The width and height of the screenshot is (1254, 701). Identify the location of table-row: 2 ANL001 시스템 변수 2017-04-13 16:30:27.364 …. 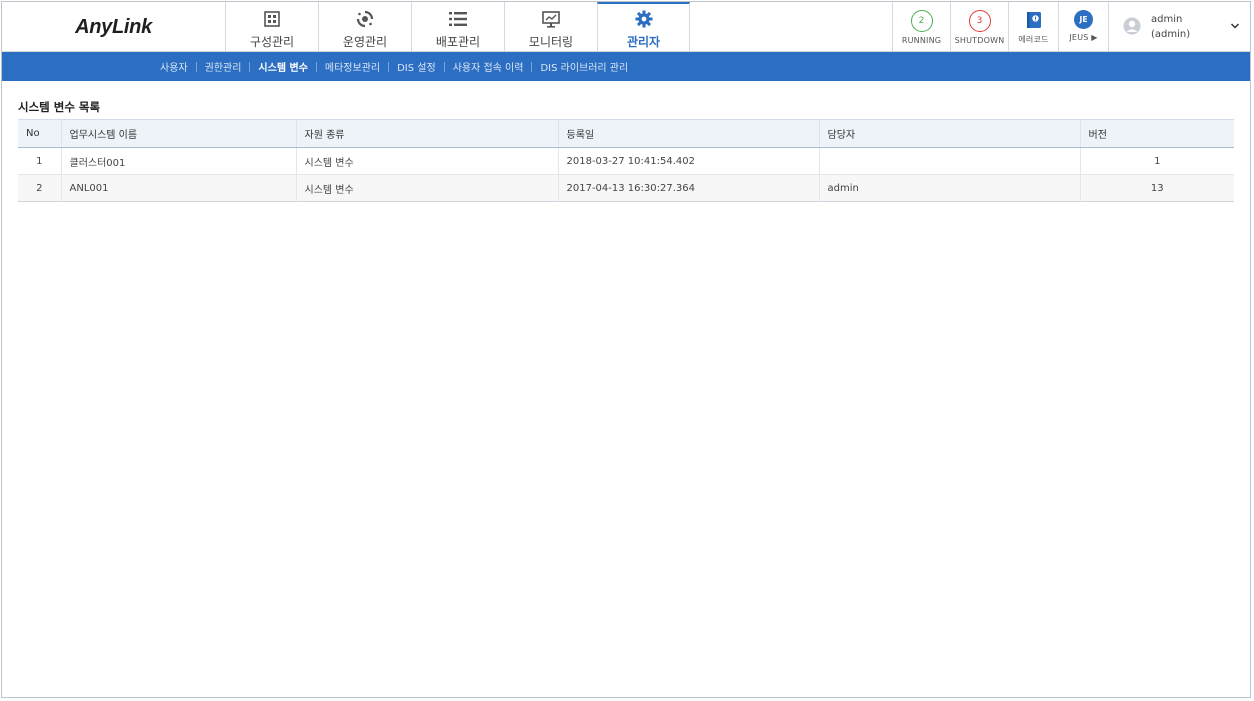
(626, 188).